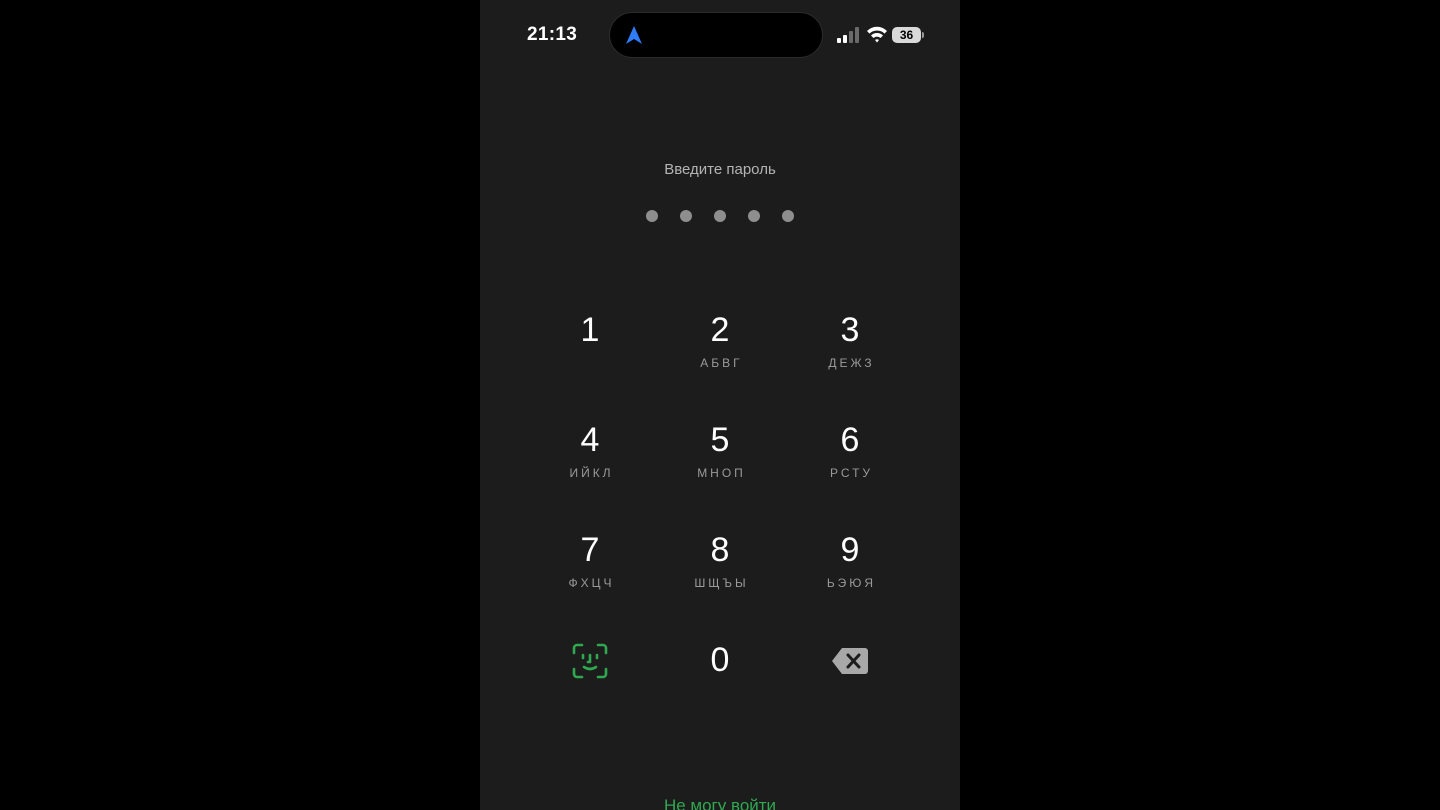  I want to click on passcode-prompt: Введите пароль, so click(720, 169).